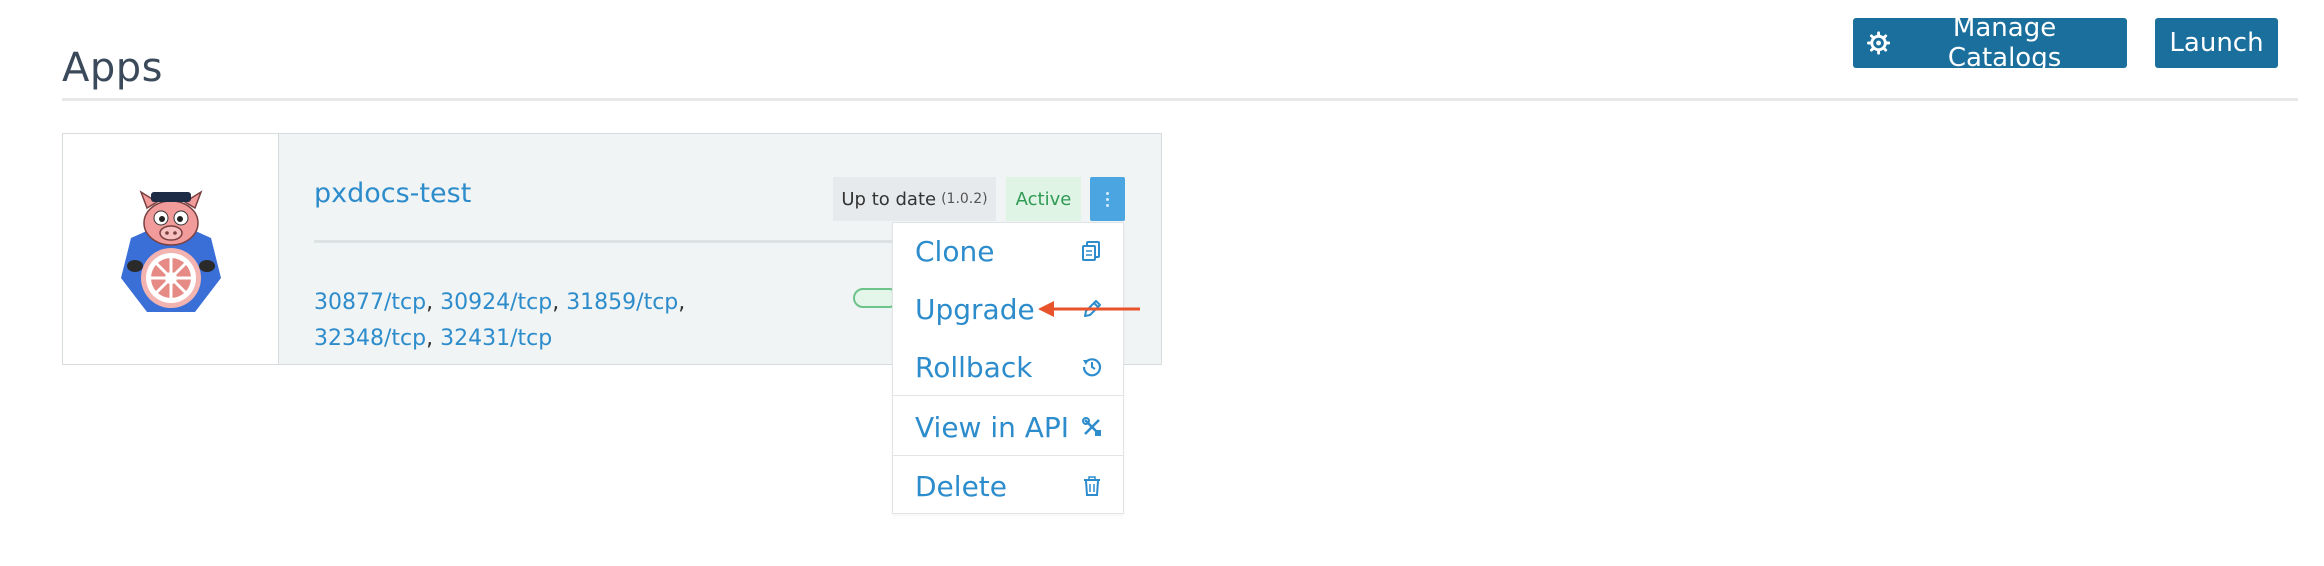  What do you see at coordinates (1091, 251) in the screenshot?
I see `clone-icon` at bounding box center [1091, 251].